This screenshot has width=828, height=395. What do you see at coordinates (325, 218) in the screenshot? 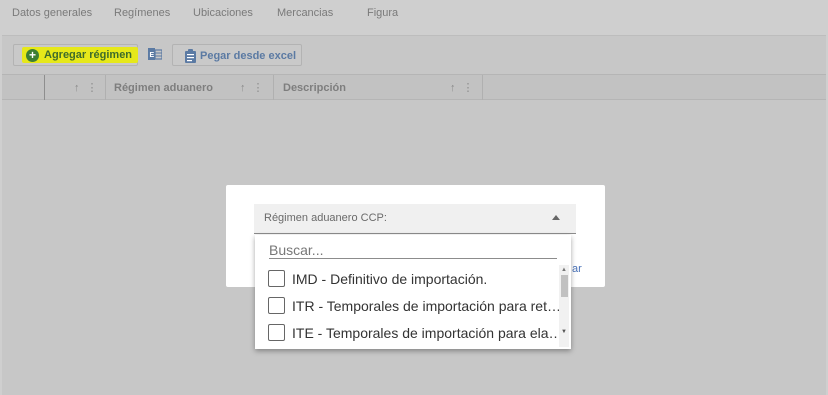
I see `select-label: Régimen aduanero CCP:` at bounding box center [325, 218].